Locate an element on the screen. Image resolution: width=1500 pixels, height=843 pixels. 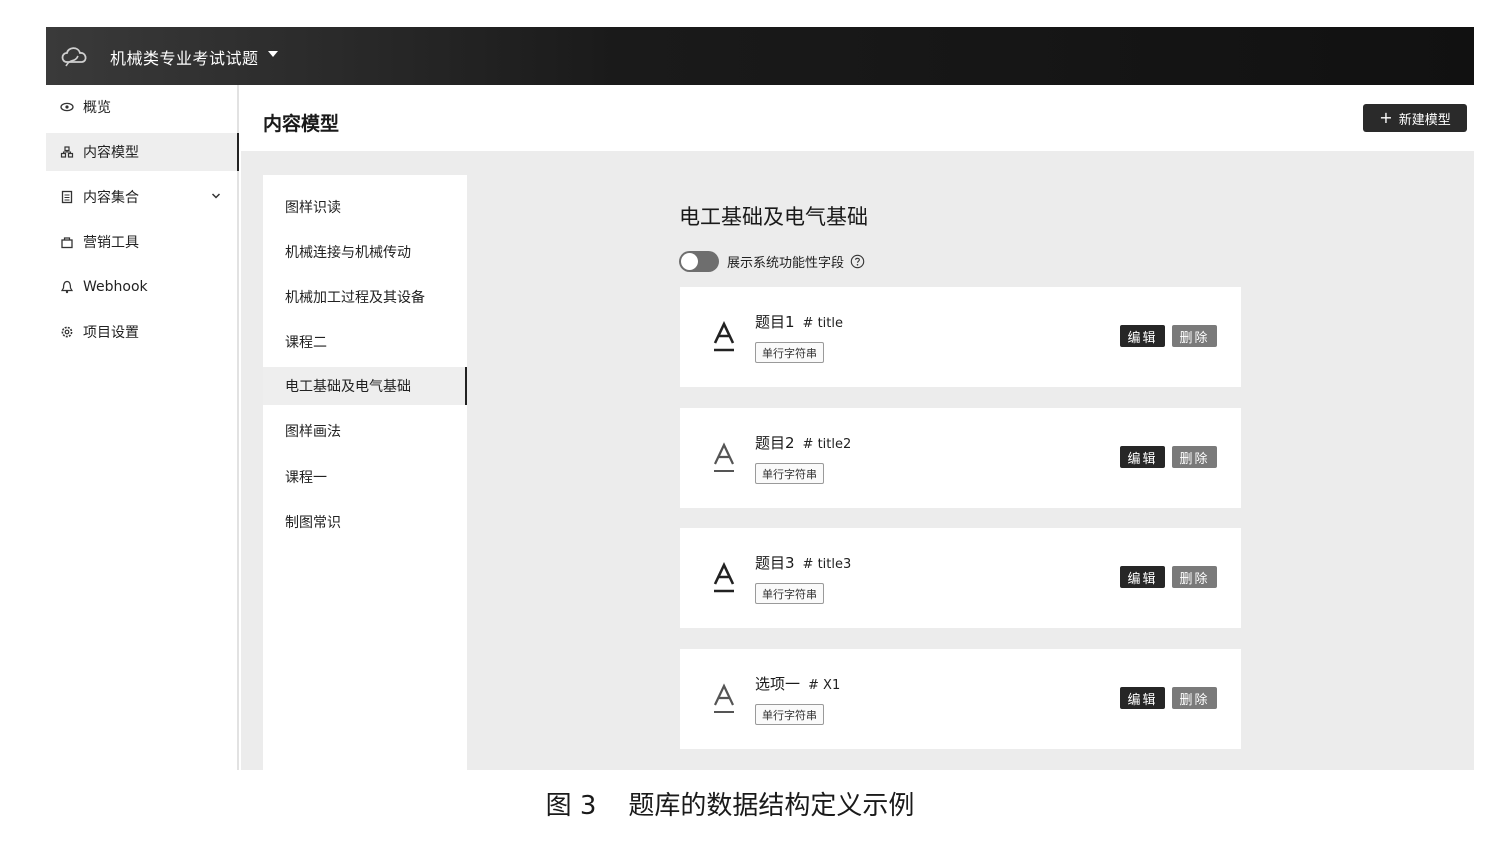
model-icon is located at coordinates (67, 152).